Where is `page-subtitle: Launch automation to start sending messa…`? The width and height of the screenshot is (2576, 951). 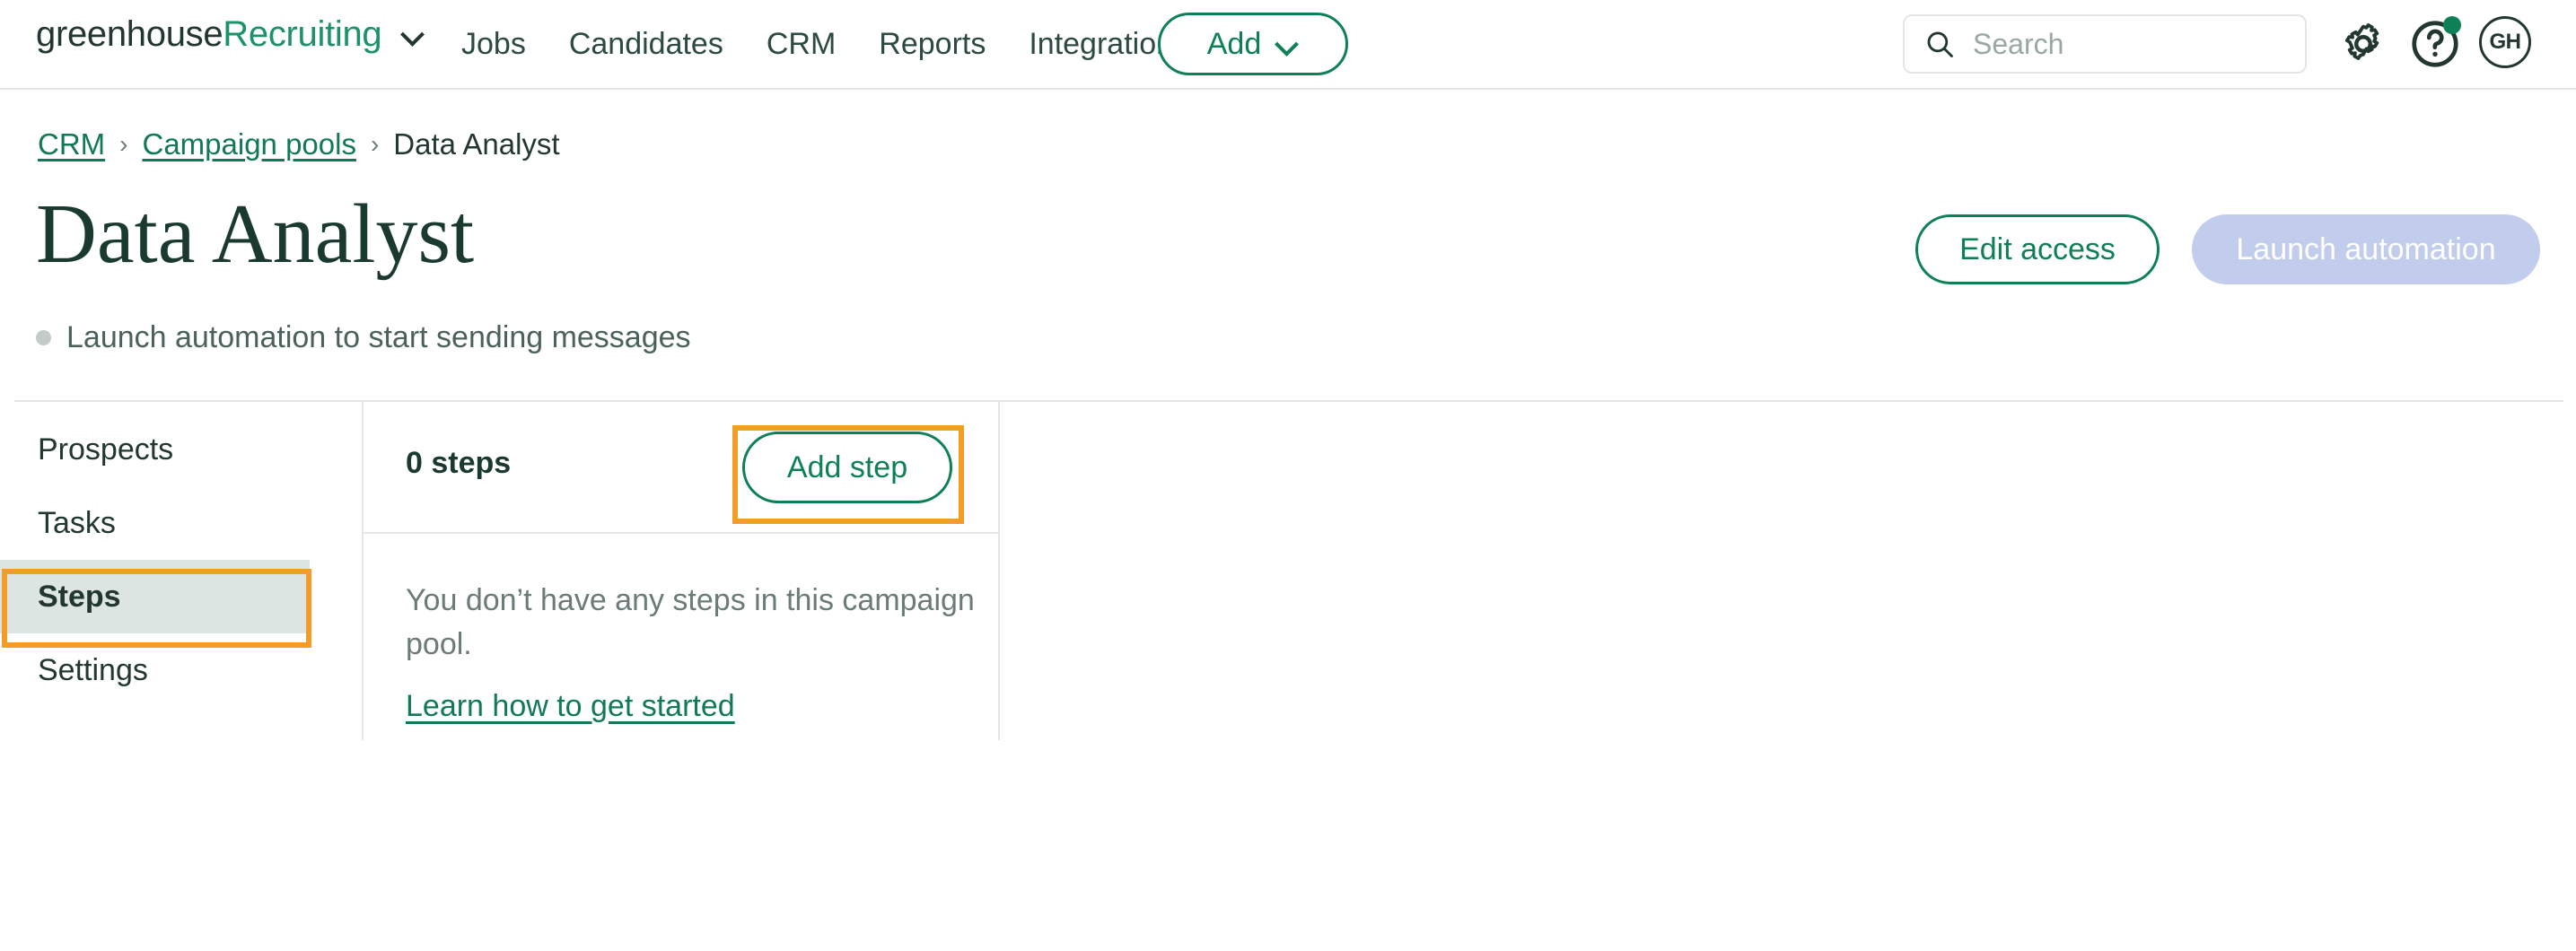 page-subtitle: Launch automation to start sending messa… is located at coordinates (378, 337).